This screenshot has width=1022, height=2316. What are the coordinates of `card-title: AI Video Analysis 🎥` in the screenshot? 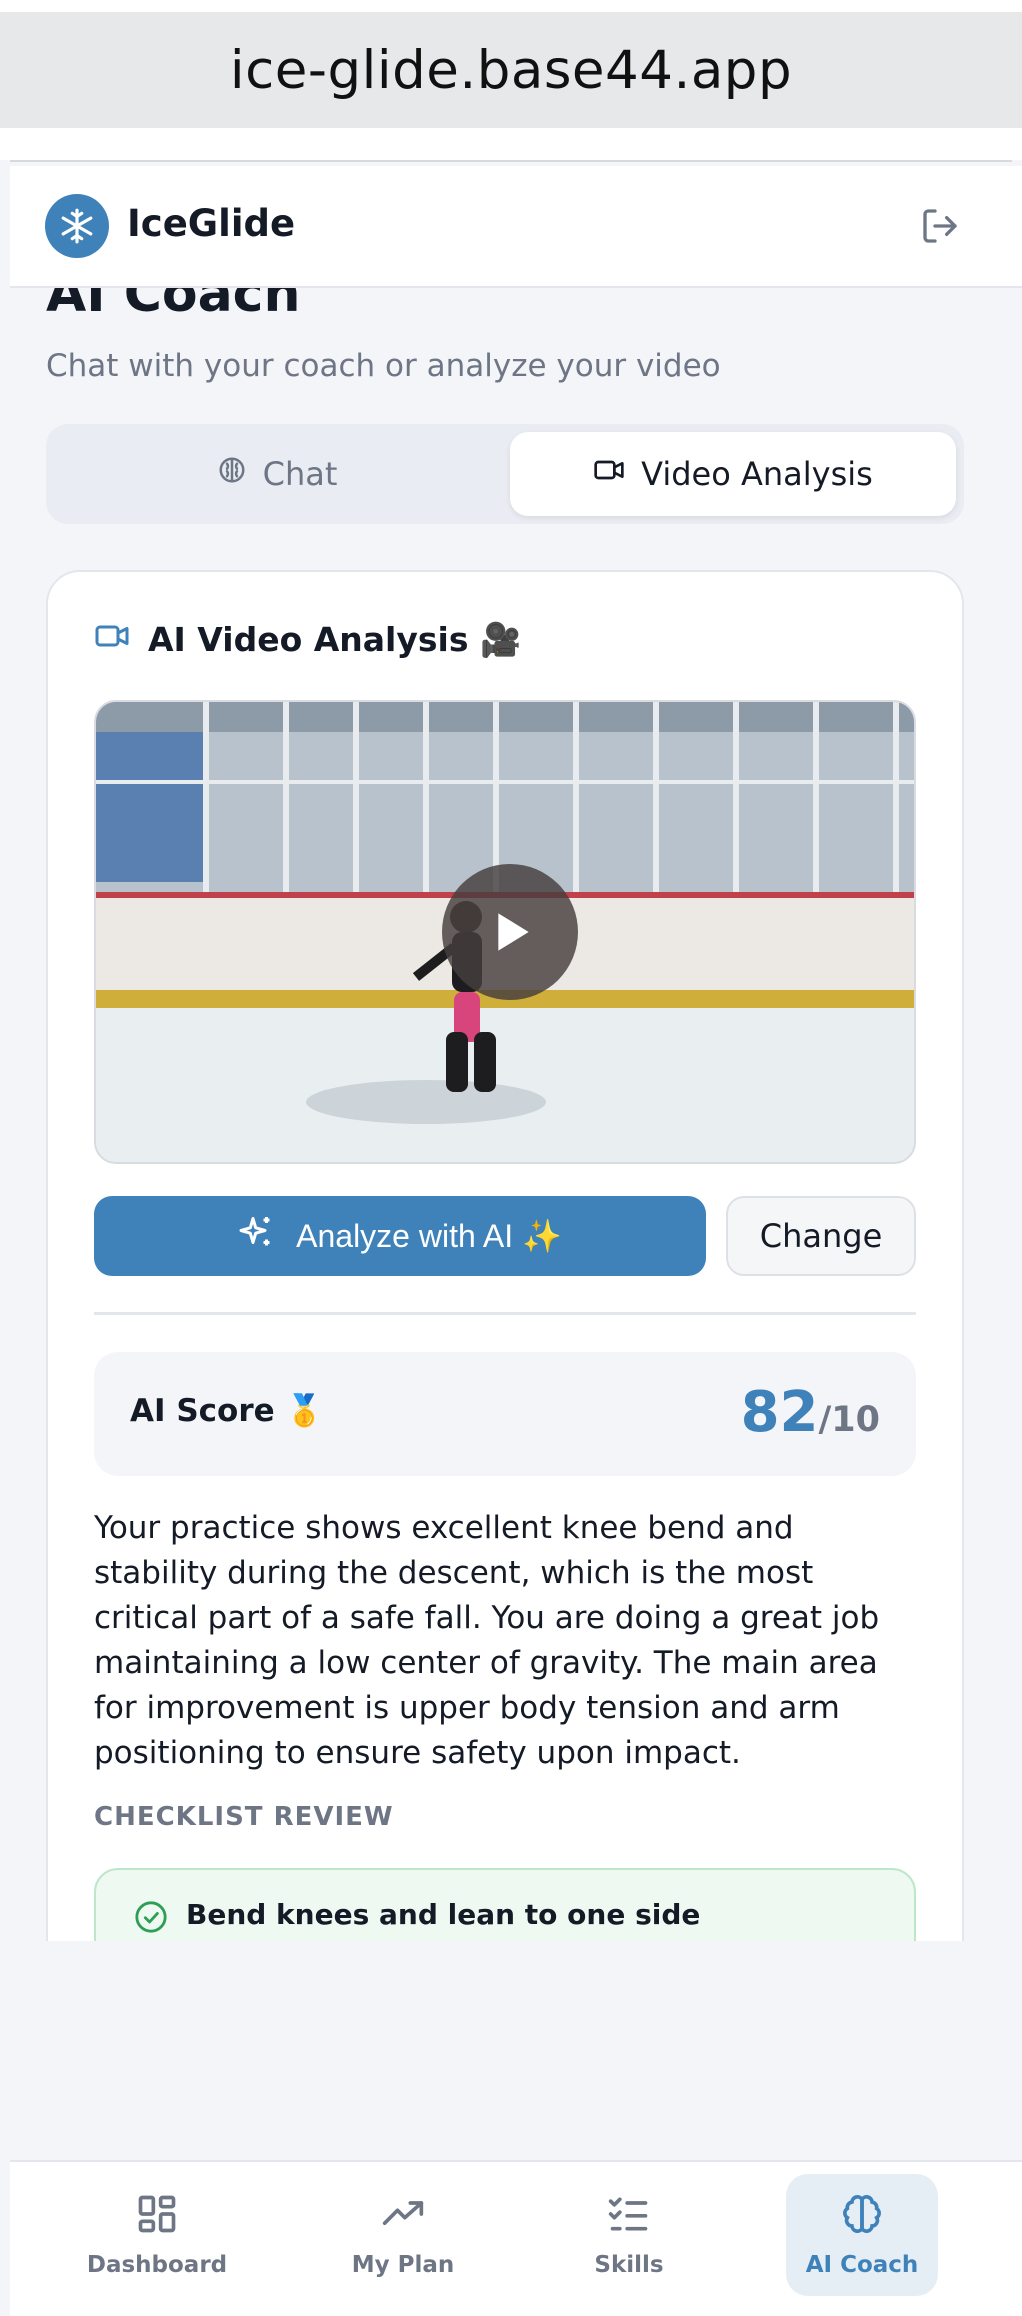 It's located at (335, 639).